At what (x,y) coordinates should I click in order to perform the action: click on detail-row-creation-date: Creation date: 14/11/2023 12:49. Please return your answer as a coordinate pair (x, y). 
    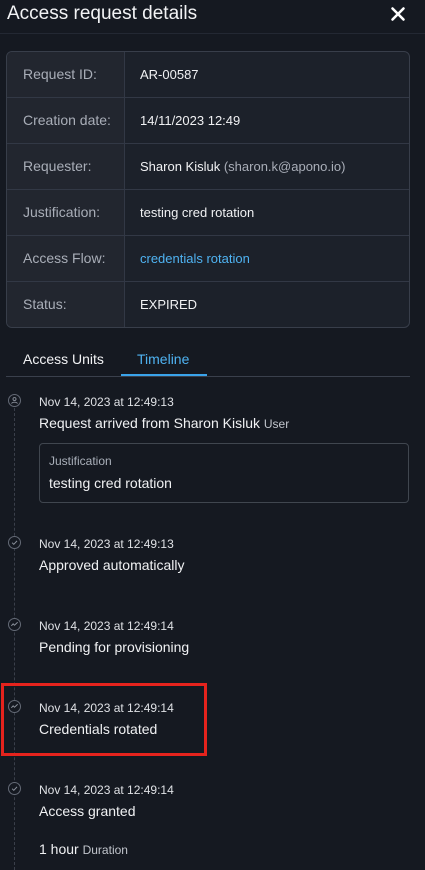
    Looking at the image, I should click on (208, 121).